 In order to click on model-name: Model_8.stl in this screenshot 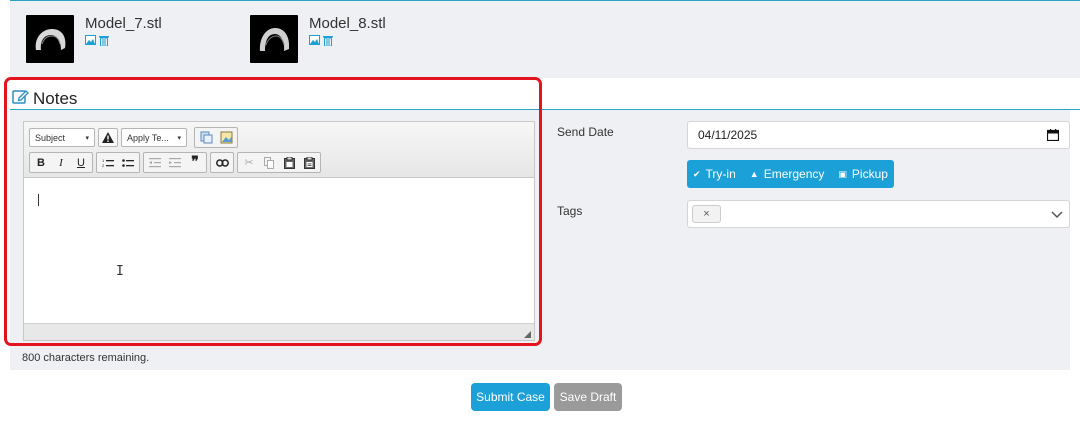, I will do `click(347, 23)`.